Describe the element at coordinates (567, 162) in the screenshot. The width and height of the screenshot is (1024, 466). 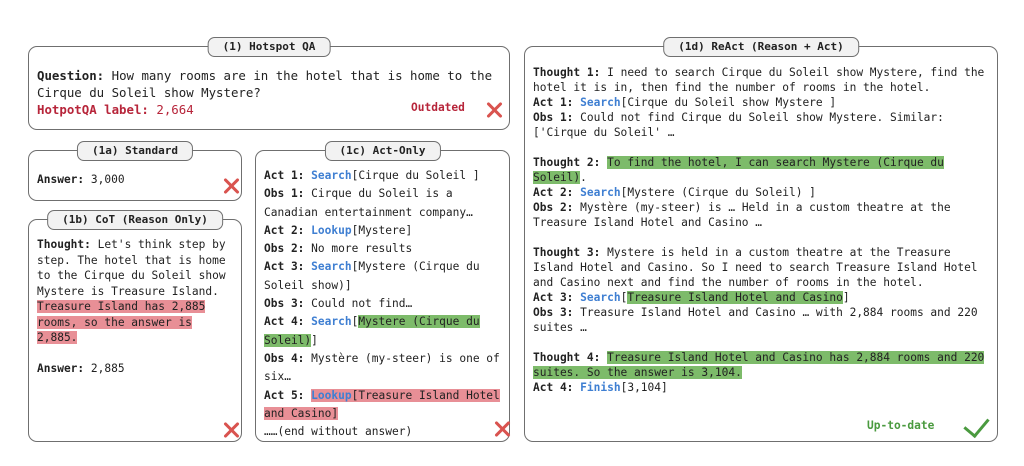
I see `thought-key: Thought 2:` at that location.